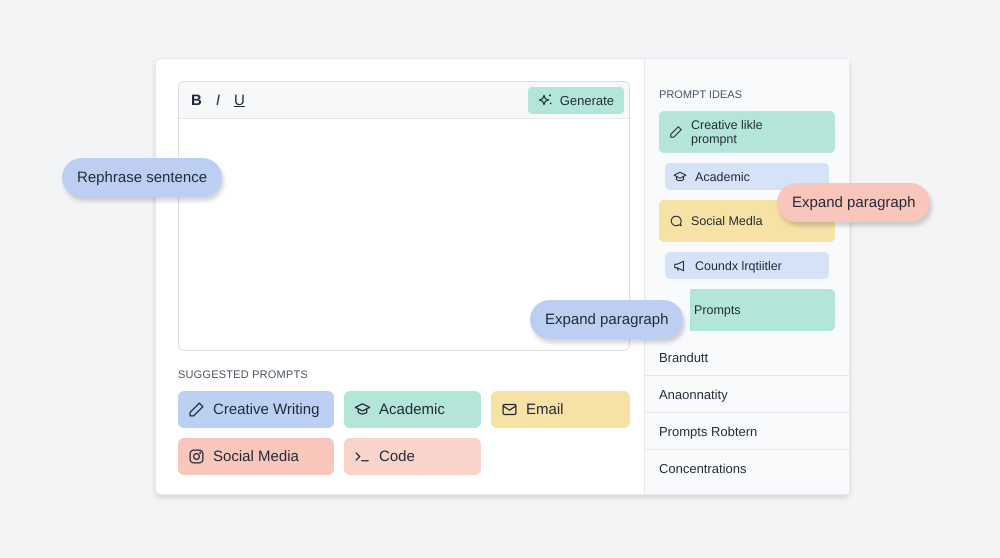 The height and width of the screenshot is (558, 1000). I want to click on section-title: PROMPT IDEAS, so click(701, 95).